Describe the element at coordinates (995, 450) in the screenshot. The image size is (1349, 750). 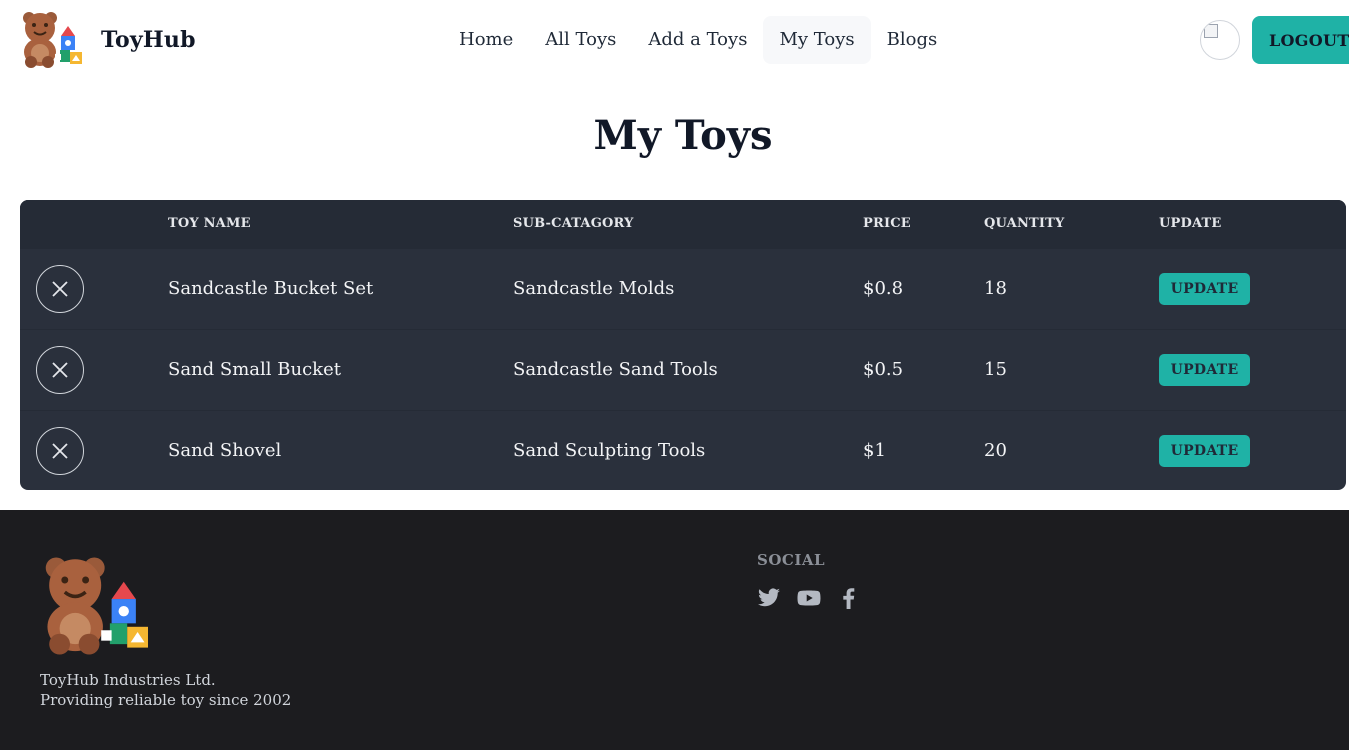
I see `quantity-cell: 20` at that location.